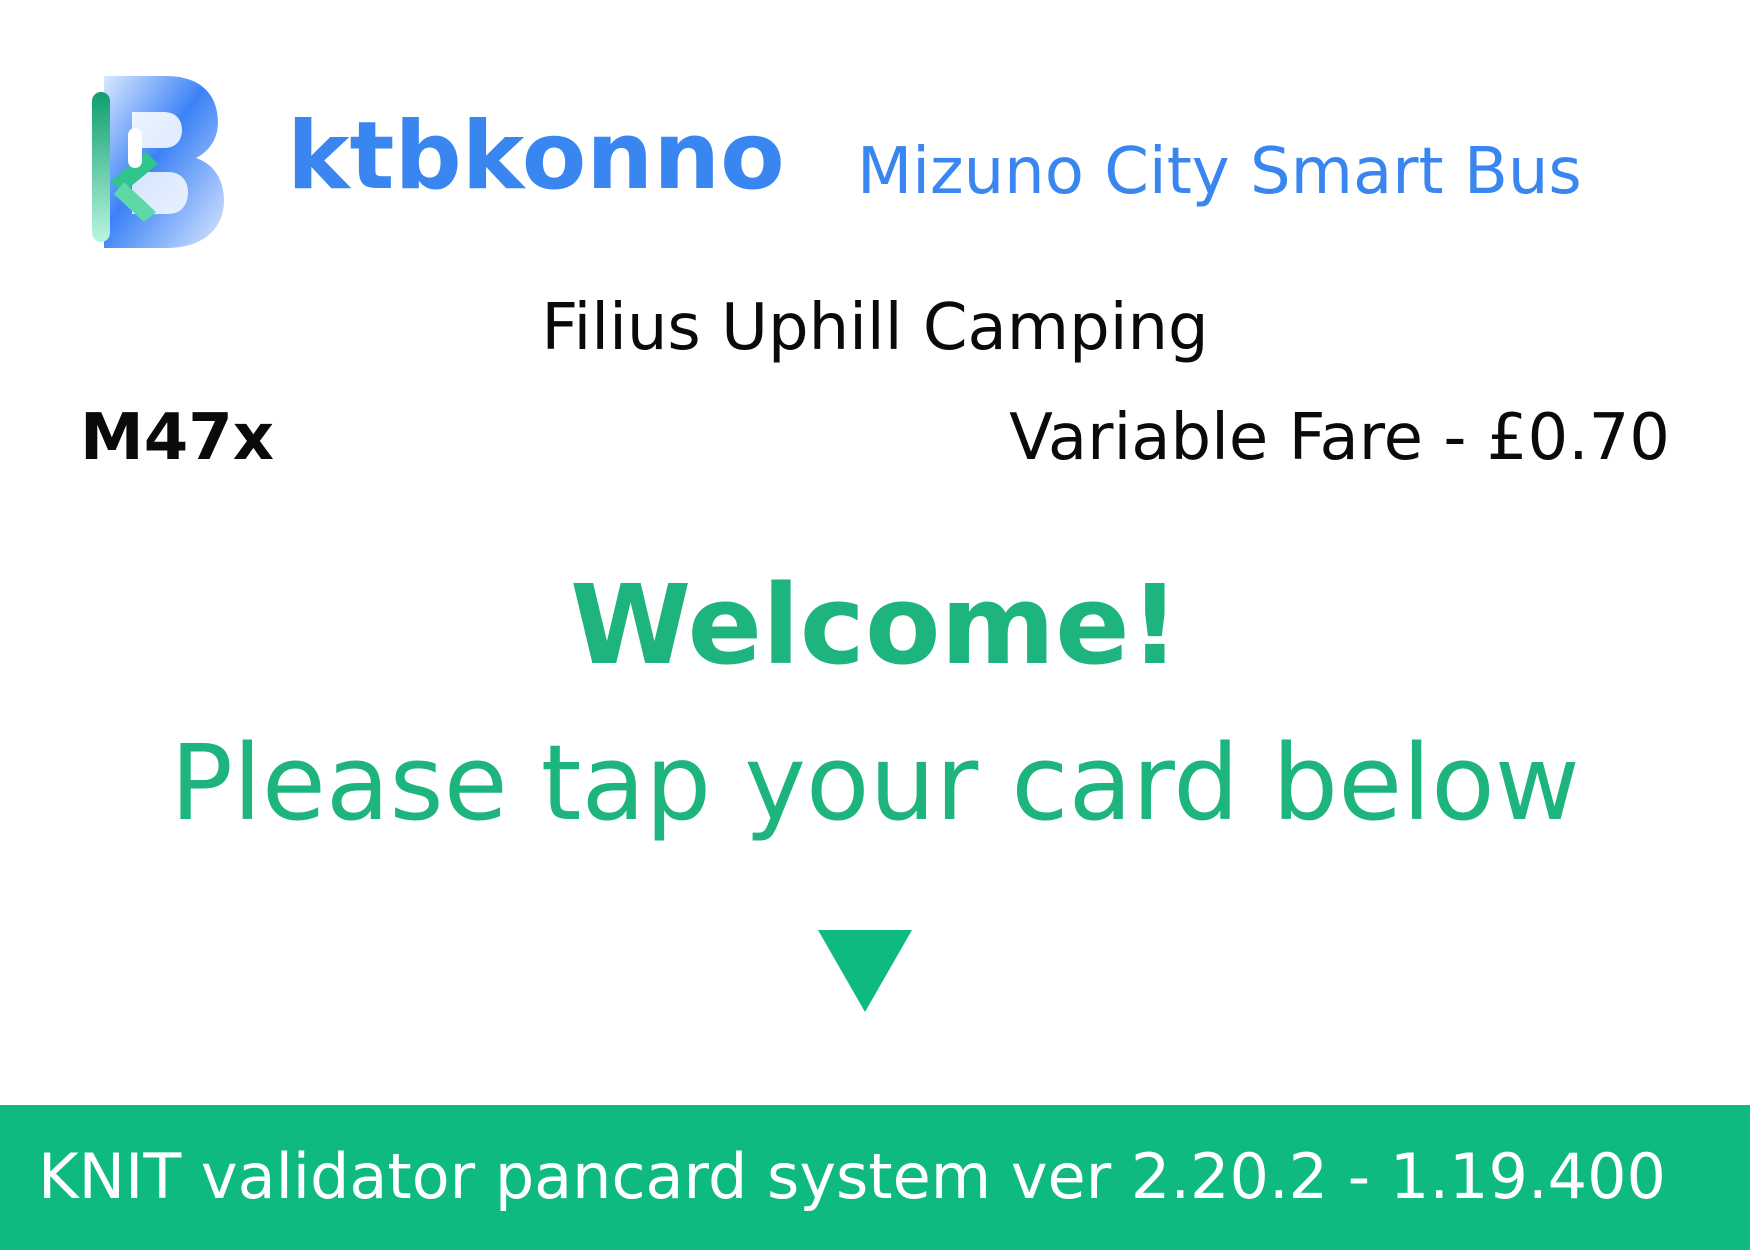  What do you see at coordinates (536, 156) in the screenshot?
I see `brand-name: ktbkonno` at bounding box center [536, 156].